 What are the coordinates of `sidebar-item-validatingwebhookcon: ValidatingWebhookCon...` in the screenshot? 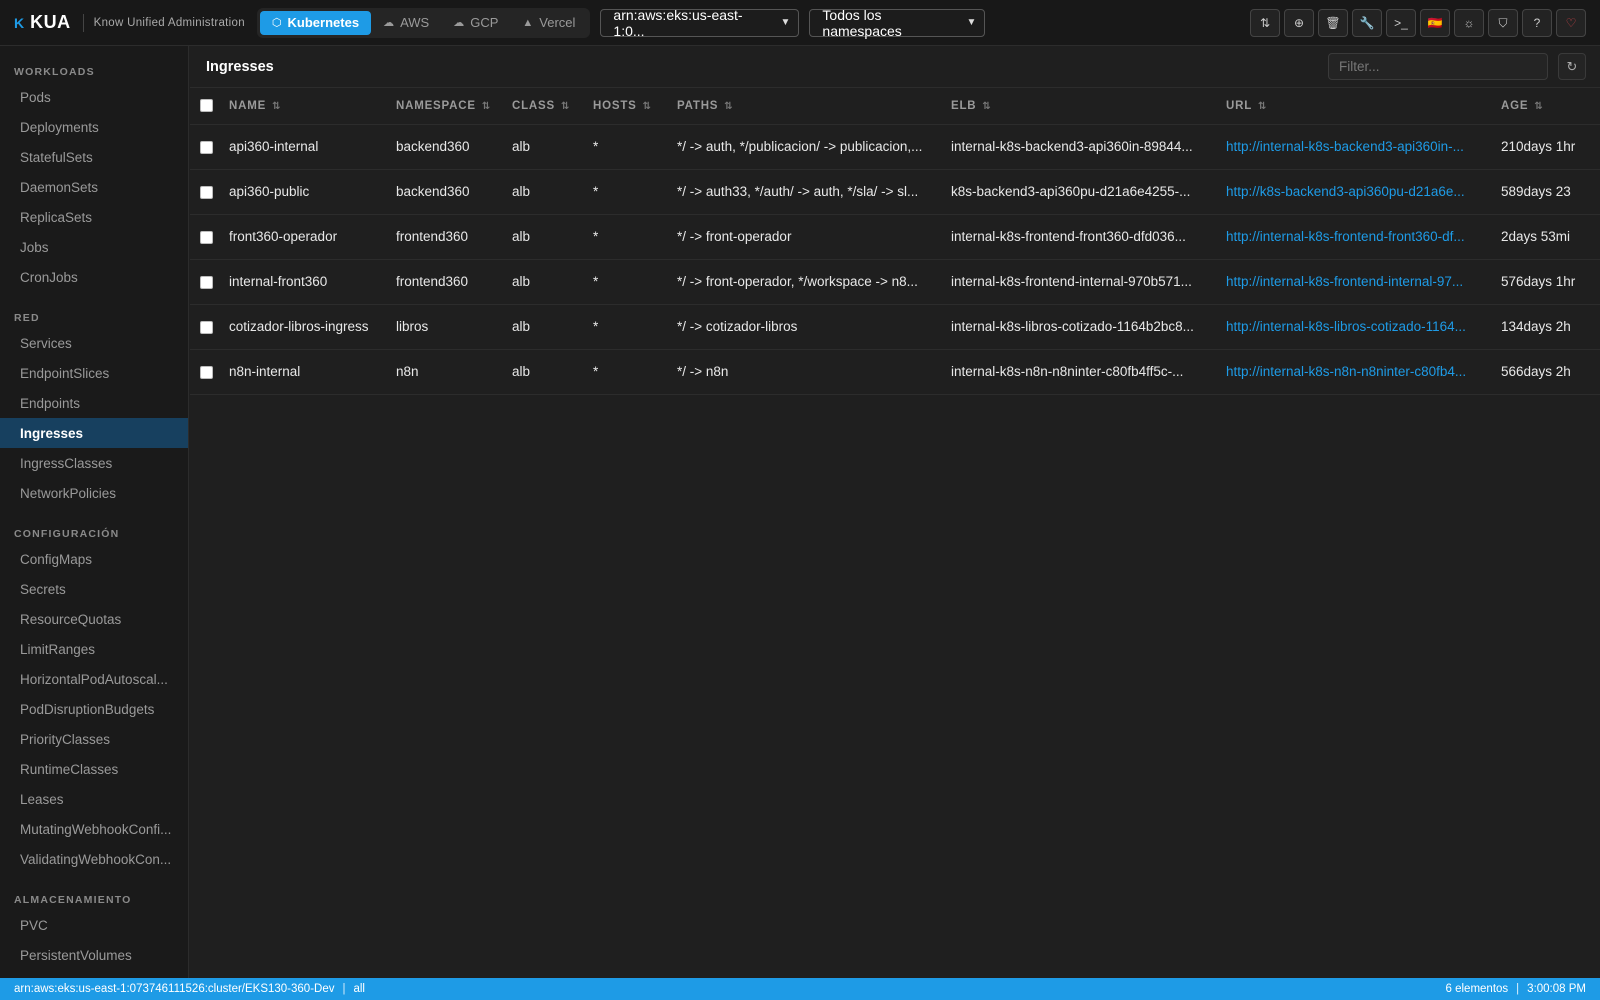 It's located at (94, 859).